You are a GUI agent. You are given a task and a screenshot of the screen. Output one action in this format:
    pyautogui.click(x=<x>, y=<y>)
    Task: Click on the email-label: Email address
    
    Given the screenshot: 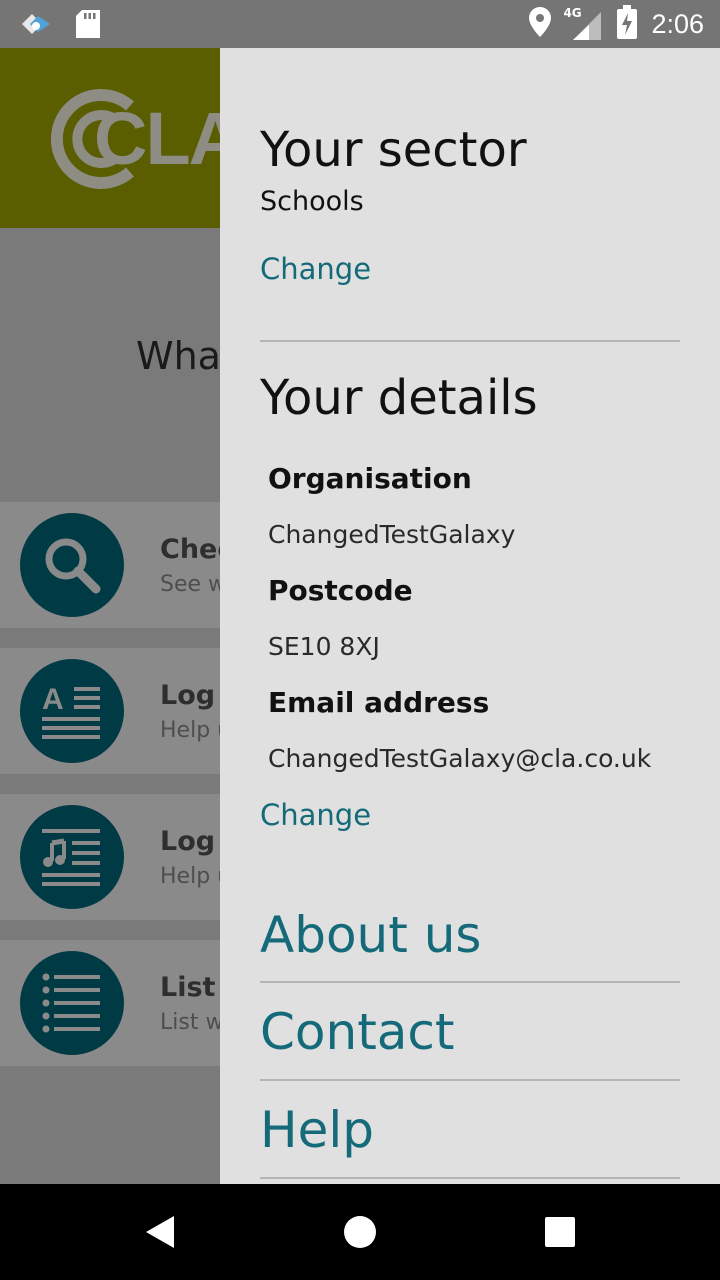 What is the action you would take?
    pyautogui.click(x=379, y=702)
    